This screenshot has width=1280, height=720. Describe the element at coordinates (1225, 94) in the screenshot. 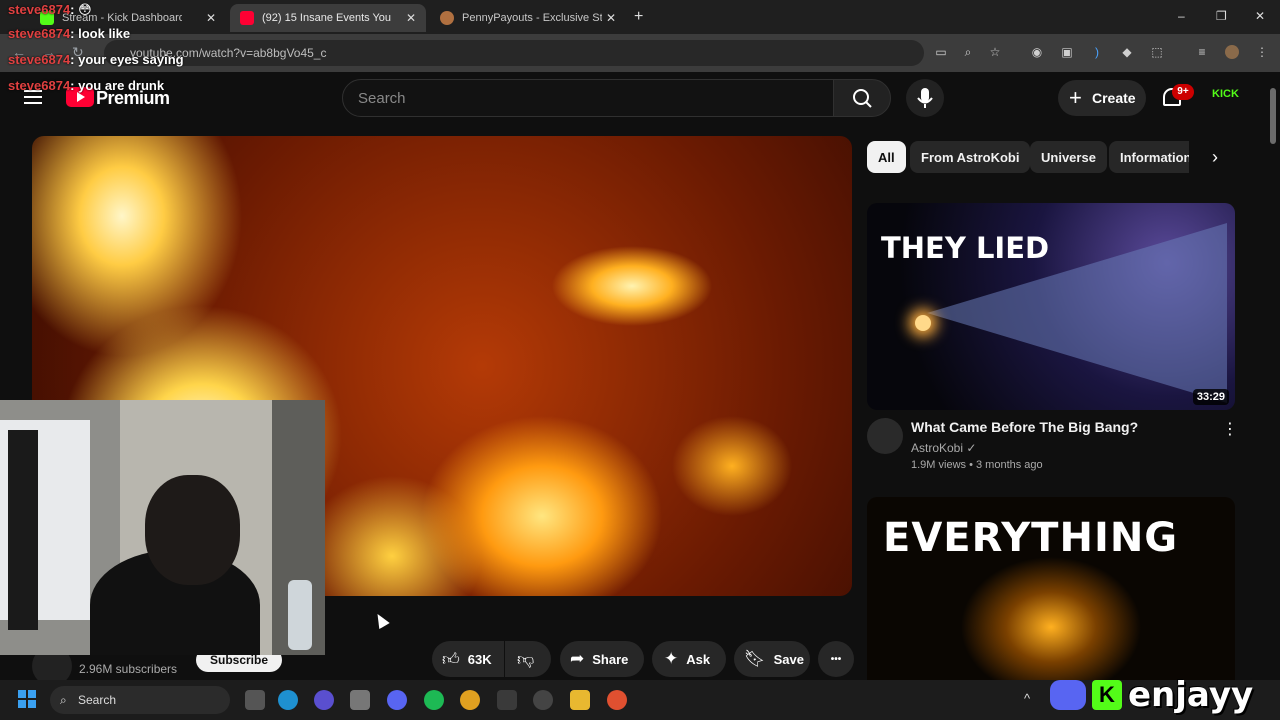

I see `account-avatar: KICK` at that location.